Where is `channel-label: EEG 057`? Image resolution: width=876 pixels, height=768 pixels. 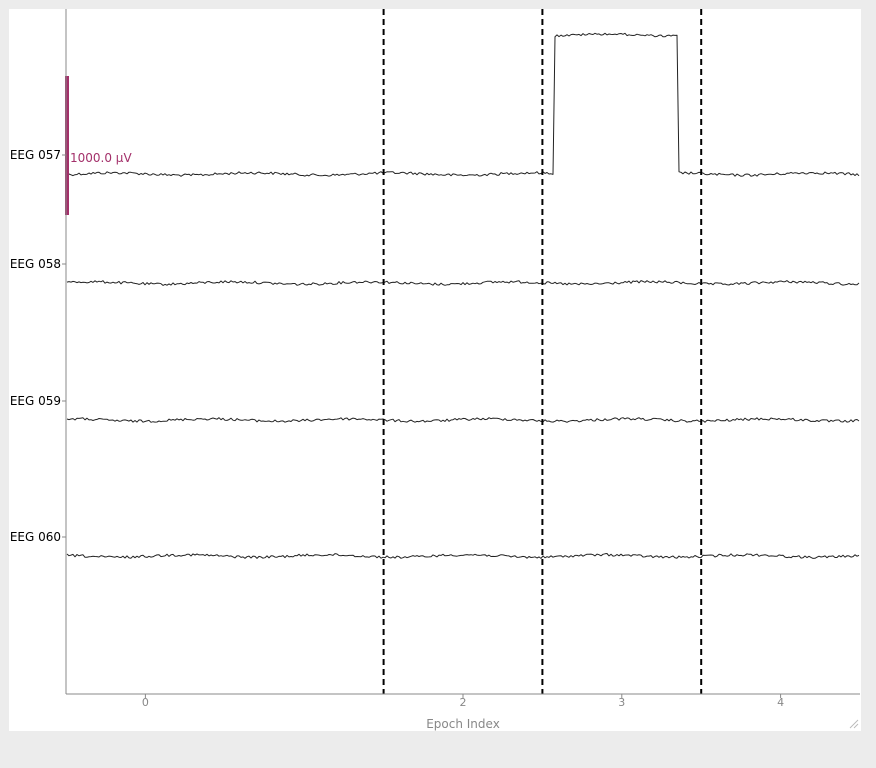 channel-label: EEG 057 is located at coordinates (35, 155).